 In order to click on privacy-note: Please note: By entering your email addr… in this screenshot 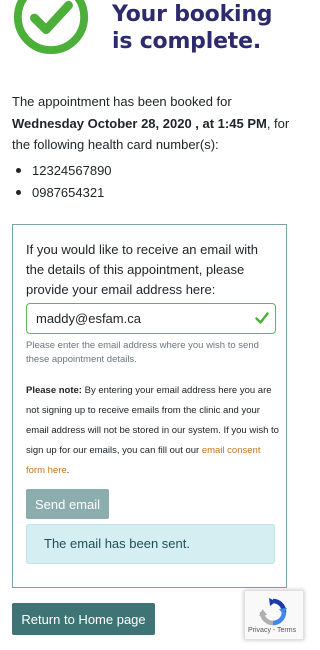, I will do `click(153, 431)`.